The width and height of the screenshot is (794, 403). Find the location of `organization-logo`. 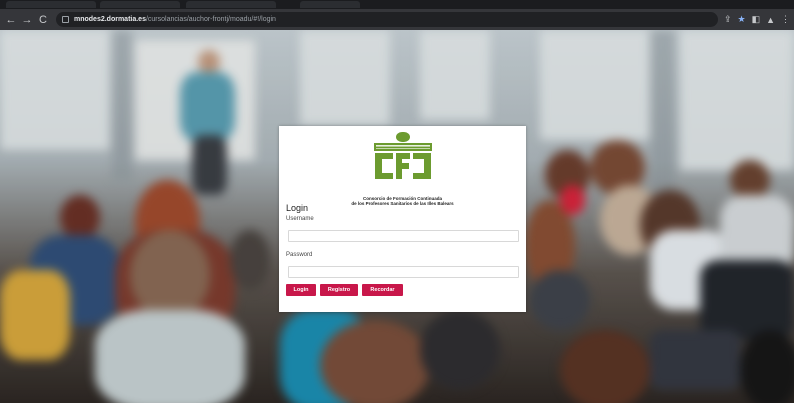

organization-logo is located at coordinates (402, 159).